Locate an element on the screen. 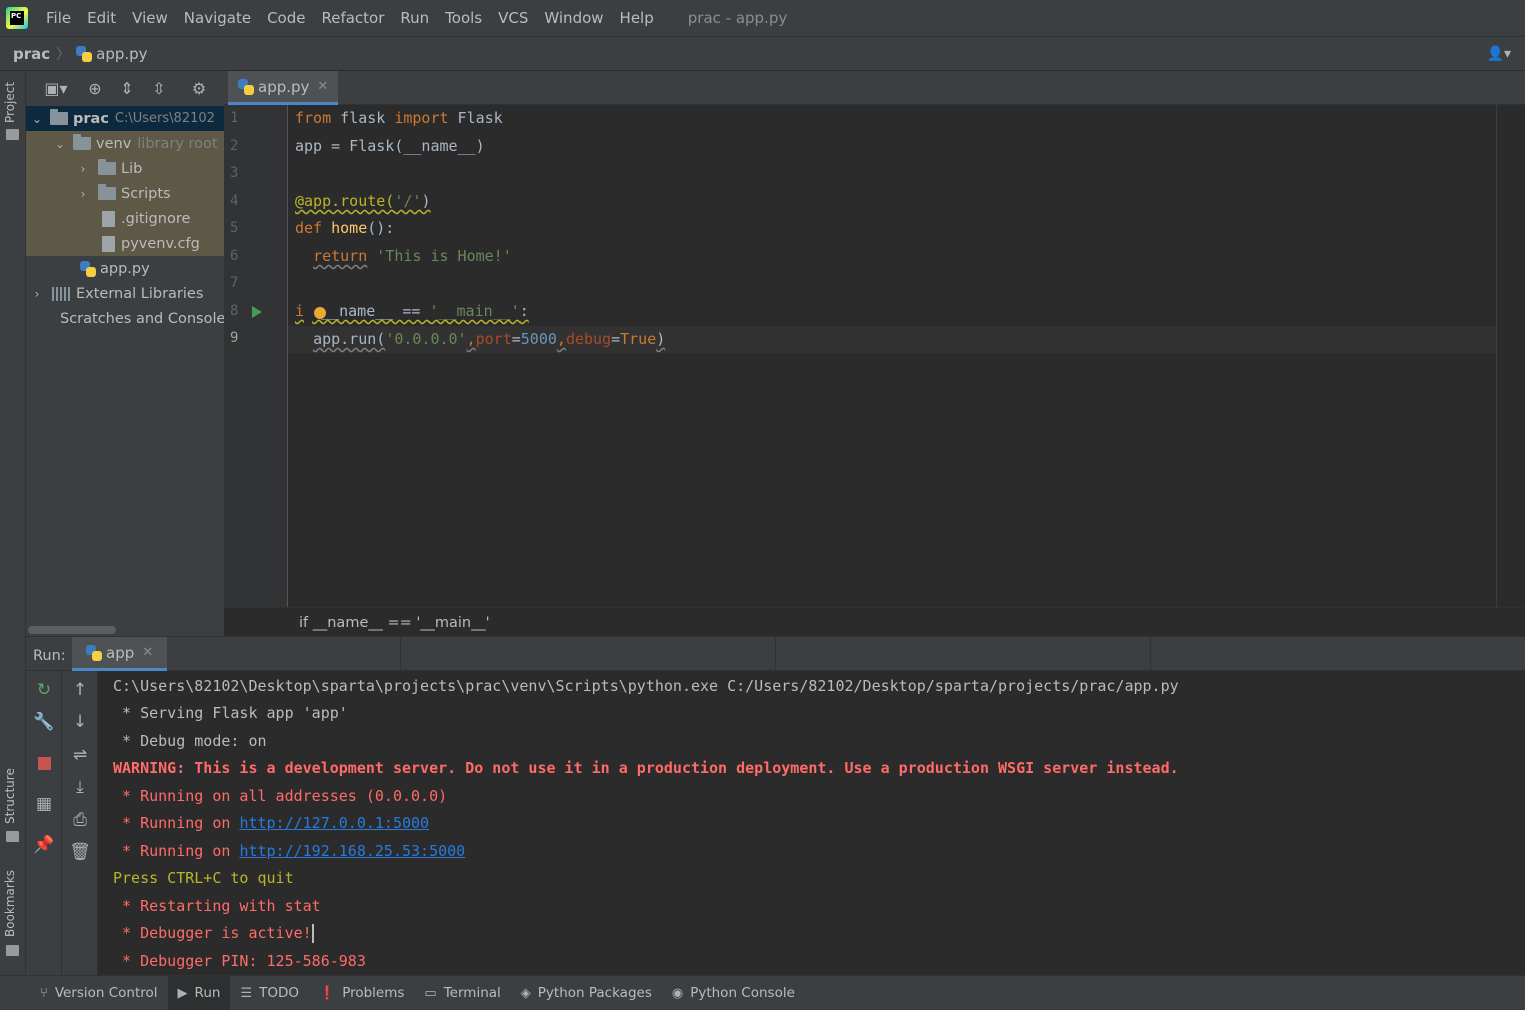 This screenshot has width=1525, height=1010. project-view-dropdown-icon: ▣▾ is located at coordinates (56, 88).